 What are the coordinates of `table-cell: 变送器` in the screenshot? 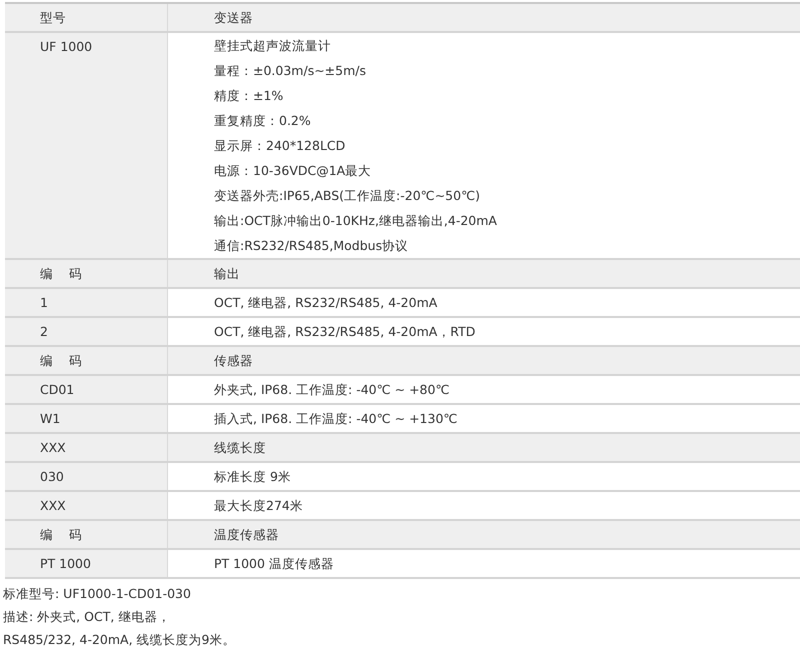 It's located at (484, 17).